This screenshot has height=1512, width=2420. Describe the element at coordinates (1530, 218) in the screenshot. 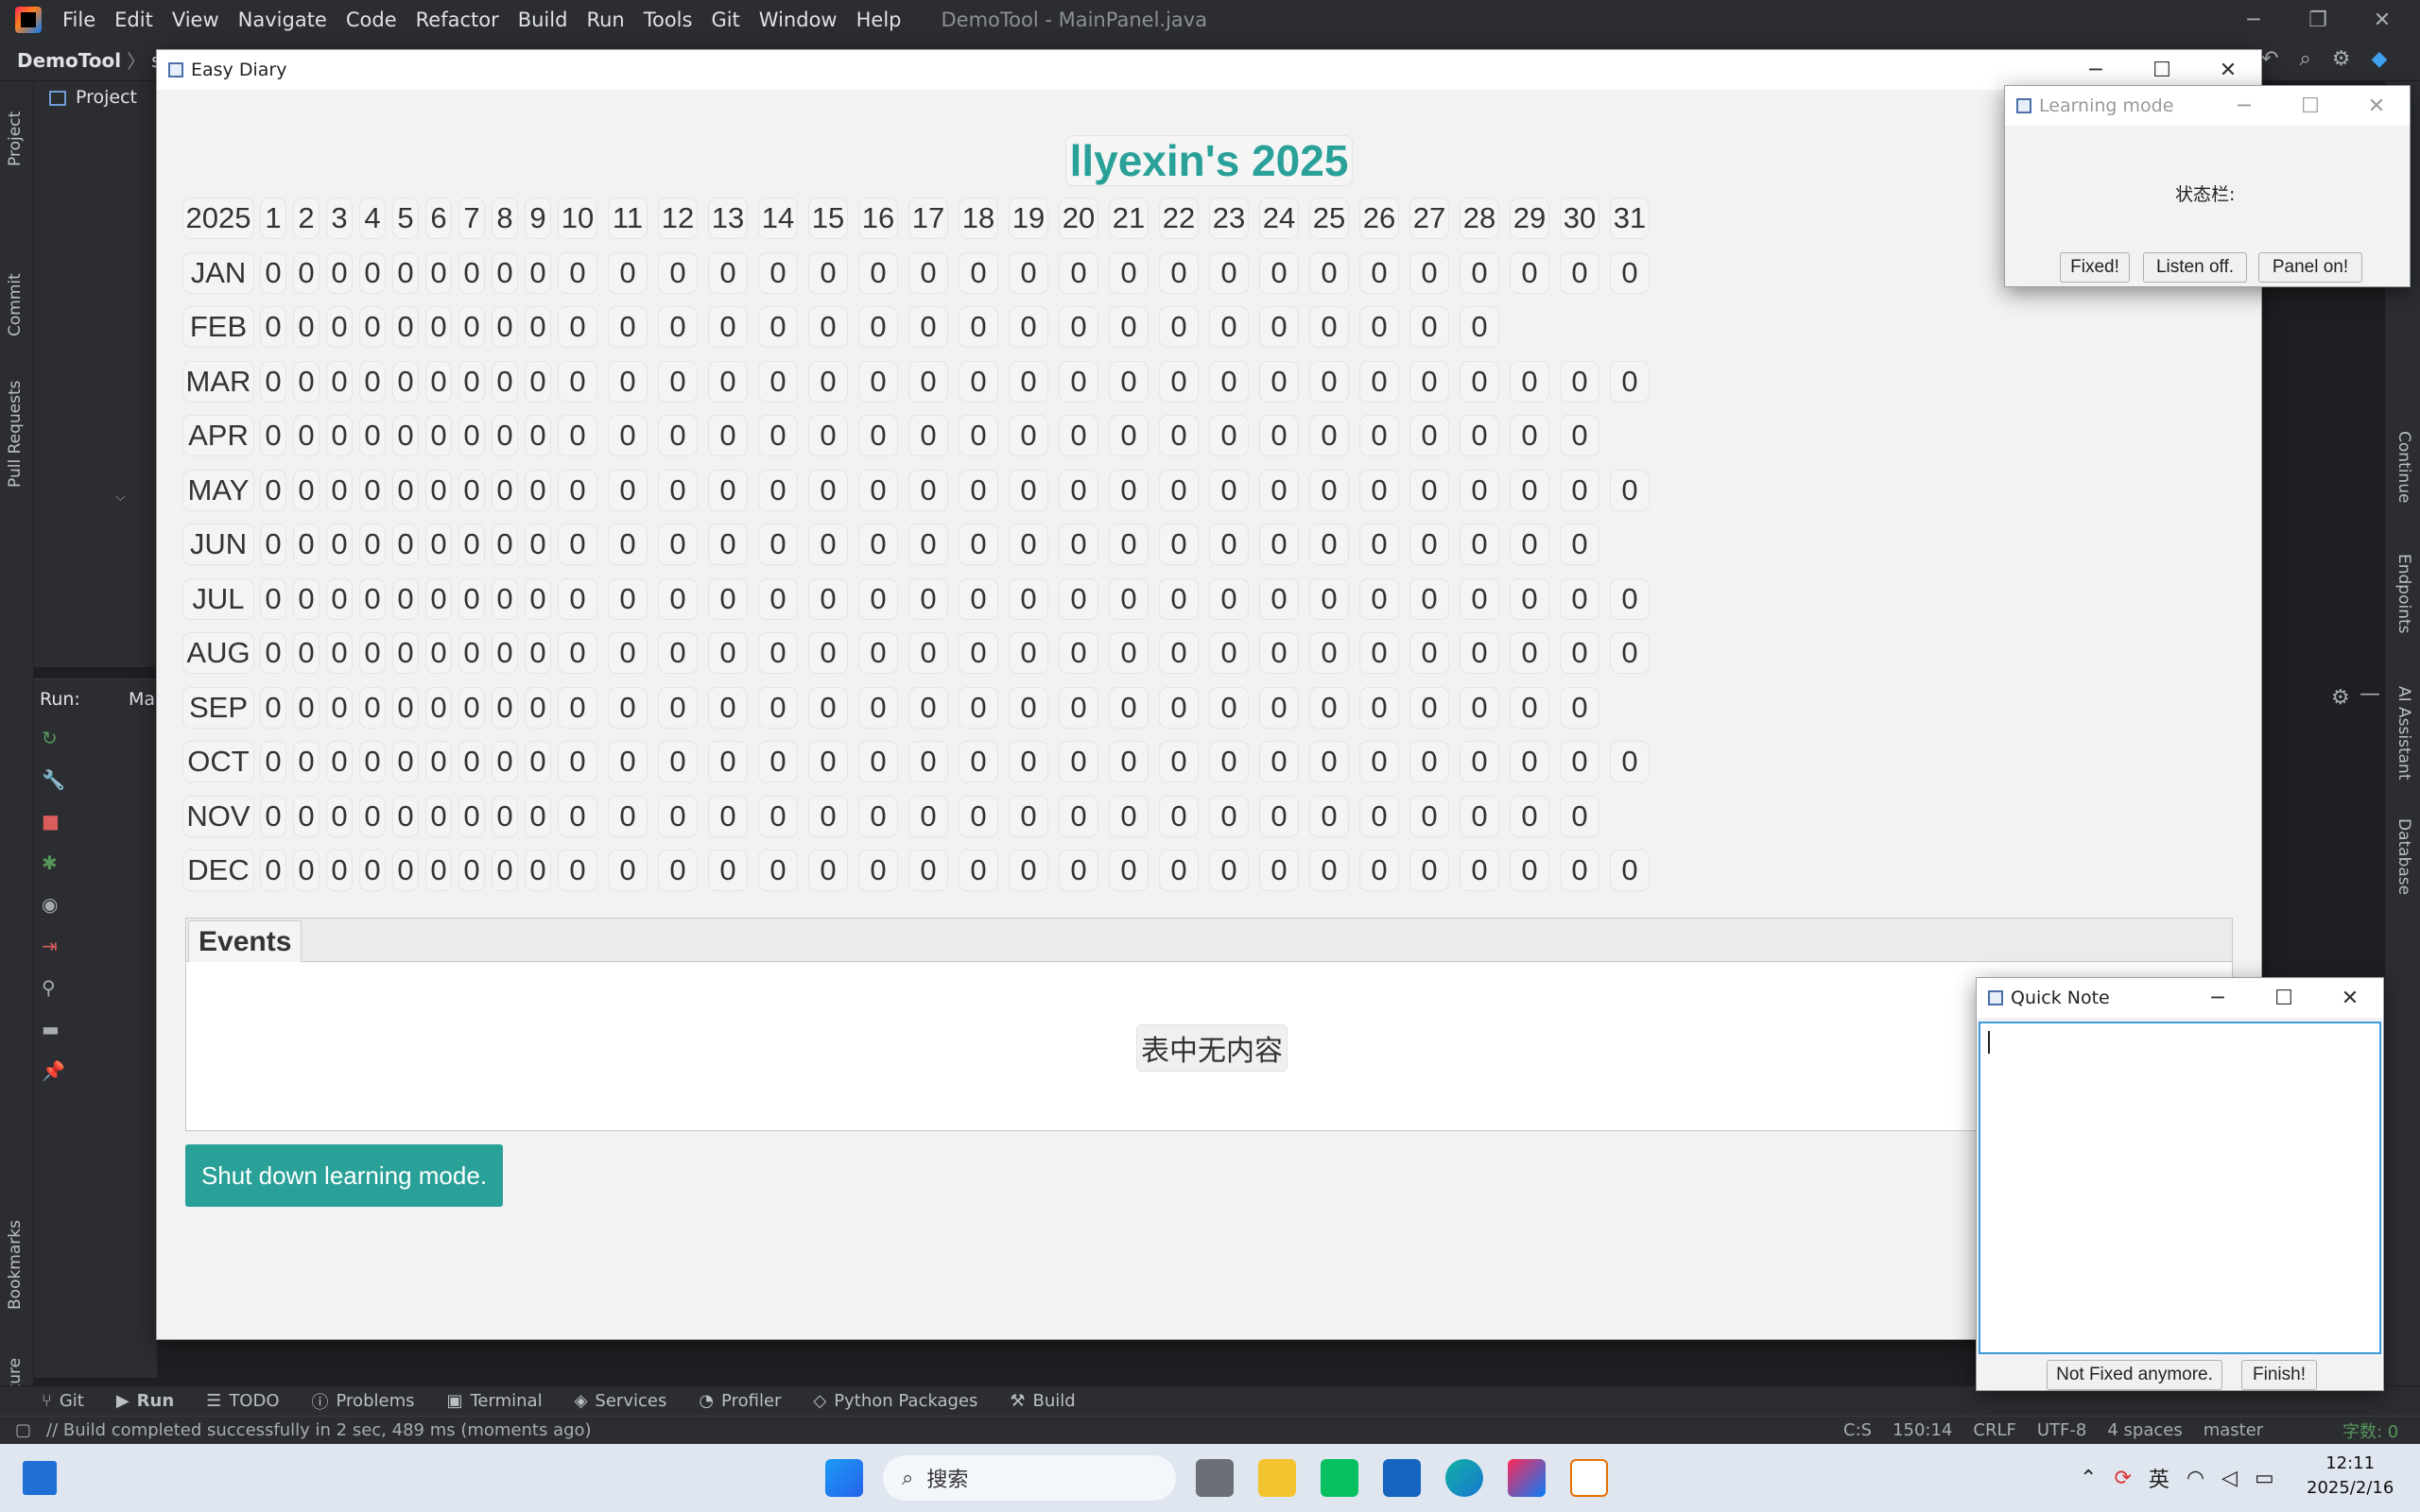

I see `day-header-cell: 29` at that location.